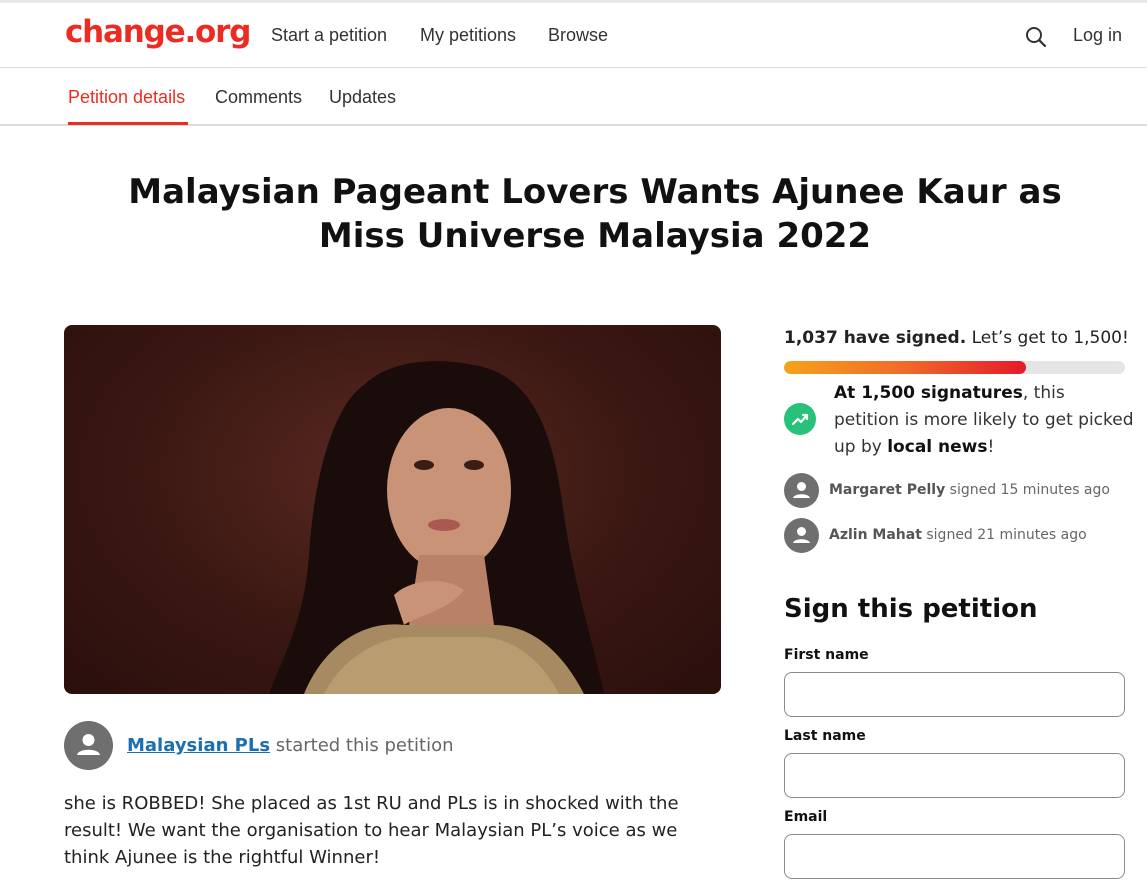  What do you see at coordinates (911, 609) in the screenshot?
I see `sign-petition-heading: Sign this petition` at bounding box center [911, 609].